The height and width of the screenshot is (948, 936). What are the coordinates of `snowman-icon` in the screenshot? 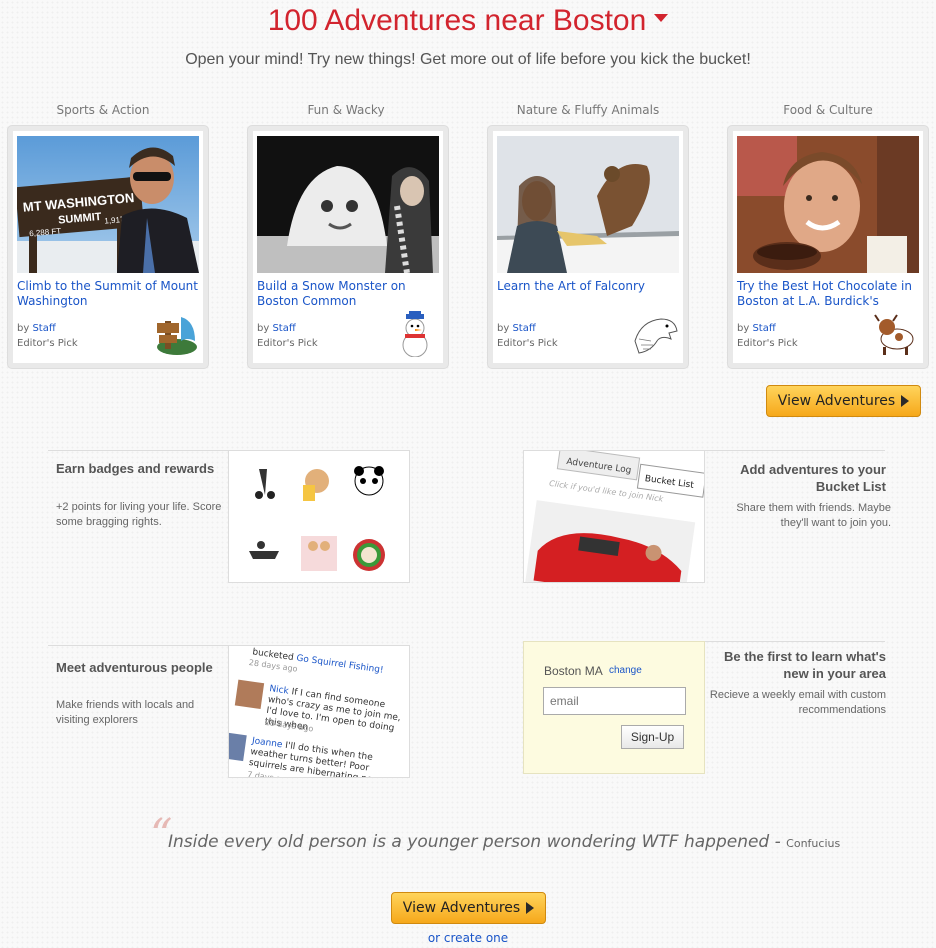 It's located at (415, 334).